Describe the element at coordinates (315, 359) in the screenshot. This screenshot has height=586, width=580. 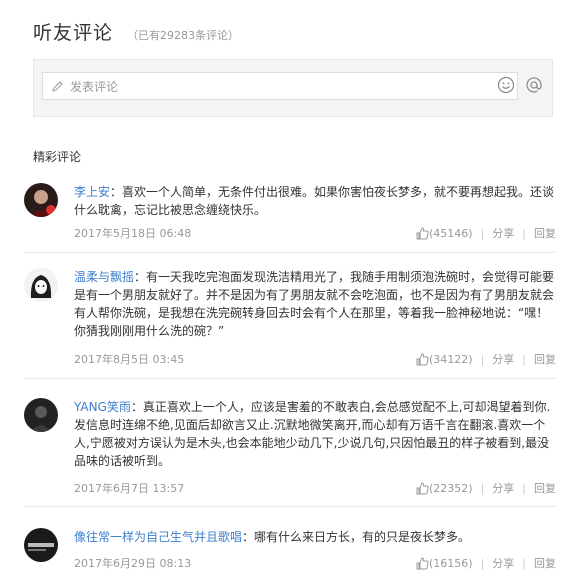
I see `comment-meta: 2017年8月5日 03:45 (34122) | 分享 | 回复` at that location.